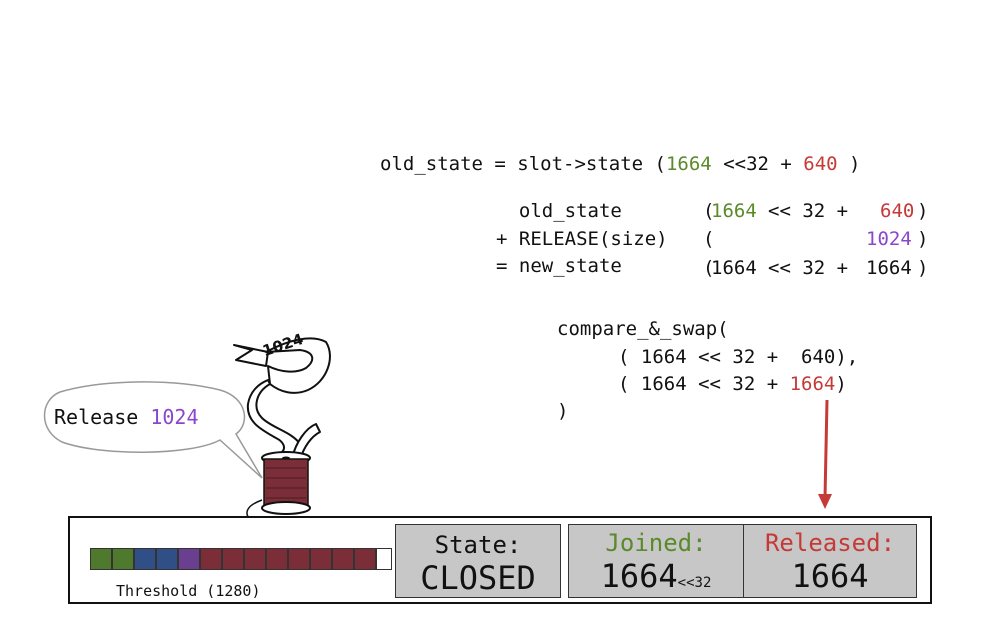 This screenshot has width=1000, height=625. What do you see at coordinates (153, 430) in the screenshot?
I see `speech-bubble` at bounding box center [153, 430].